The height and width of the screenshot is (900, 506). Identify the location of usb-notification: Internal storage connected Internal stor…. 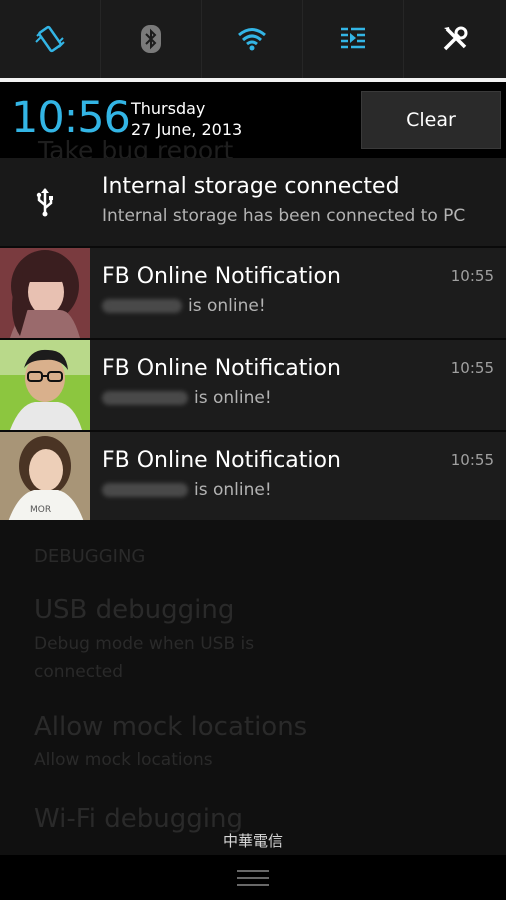
(253, 202).